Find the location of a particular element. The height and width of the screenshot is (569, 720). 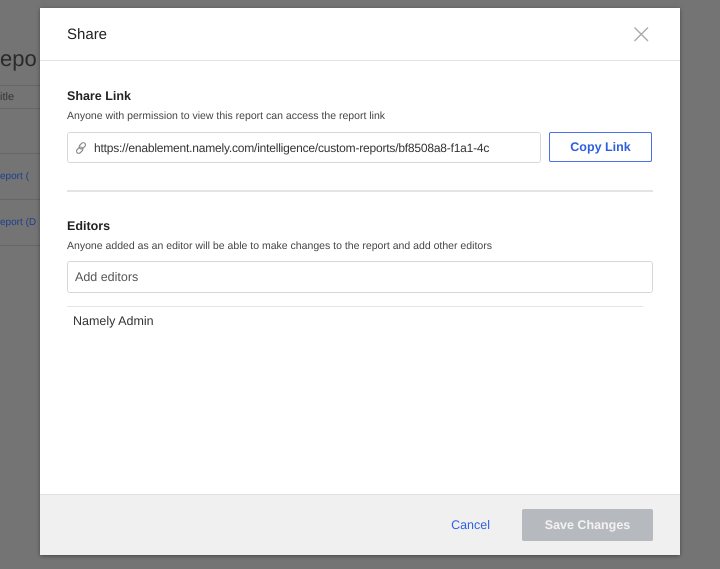

add-editors-field: Add editors is located at coordinates (360, 277).